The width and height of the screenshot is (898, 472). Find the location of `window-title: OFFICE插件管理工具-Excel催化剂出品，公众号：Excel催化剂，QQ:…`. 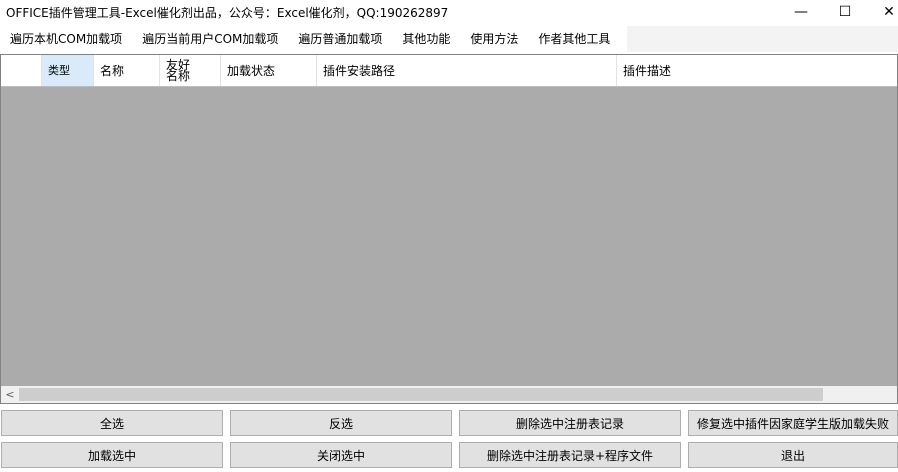

window-title: OFFICE插件管理工具-Excel催化剂出品，公众号：Excel催化剂，QQ:… is located at coordinates (227, 13).